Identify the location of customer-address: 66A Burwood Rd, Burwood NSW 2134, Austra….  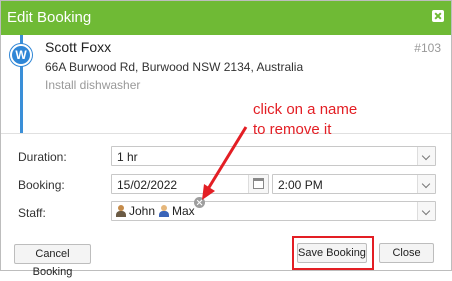
(174, 67).